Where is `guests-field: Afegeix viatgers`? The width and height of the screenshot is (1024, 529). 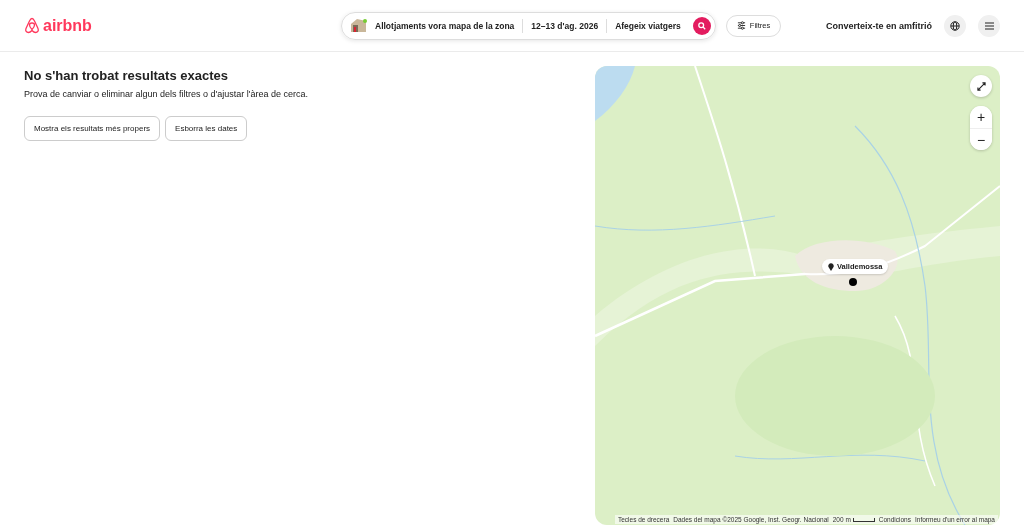 guests-field: Afegeix viatgers is located at coordinates (648, 25).